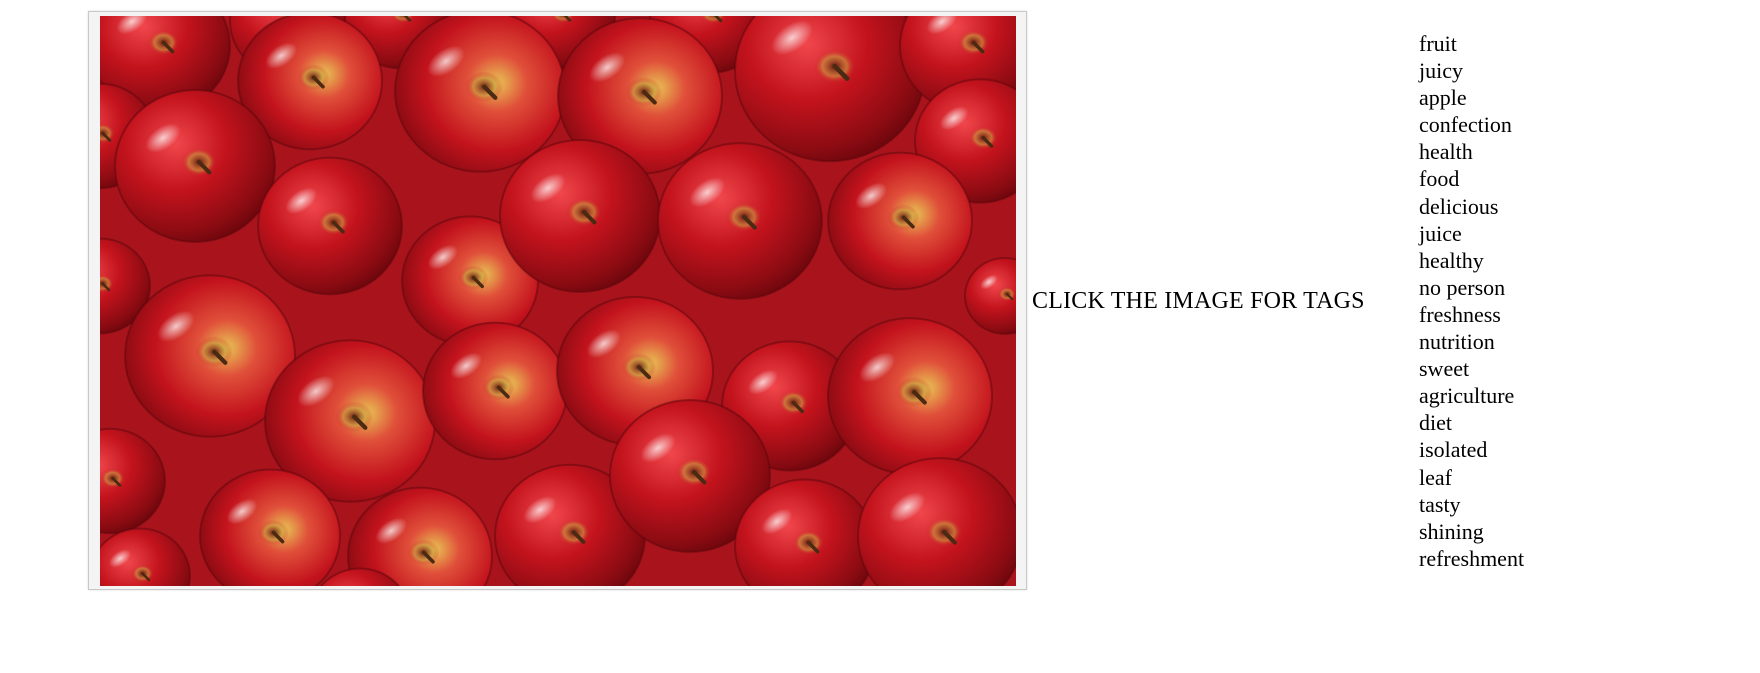  Describe the element at coordinates (1472, 558) in the screenshot. I see `tag-item: refreshment` at that location.